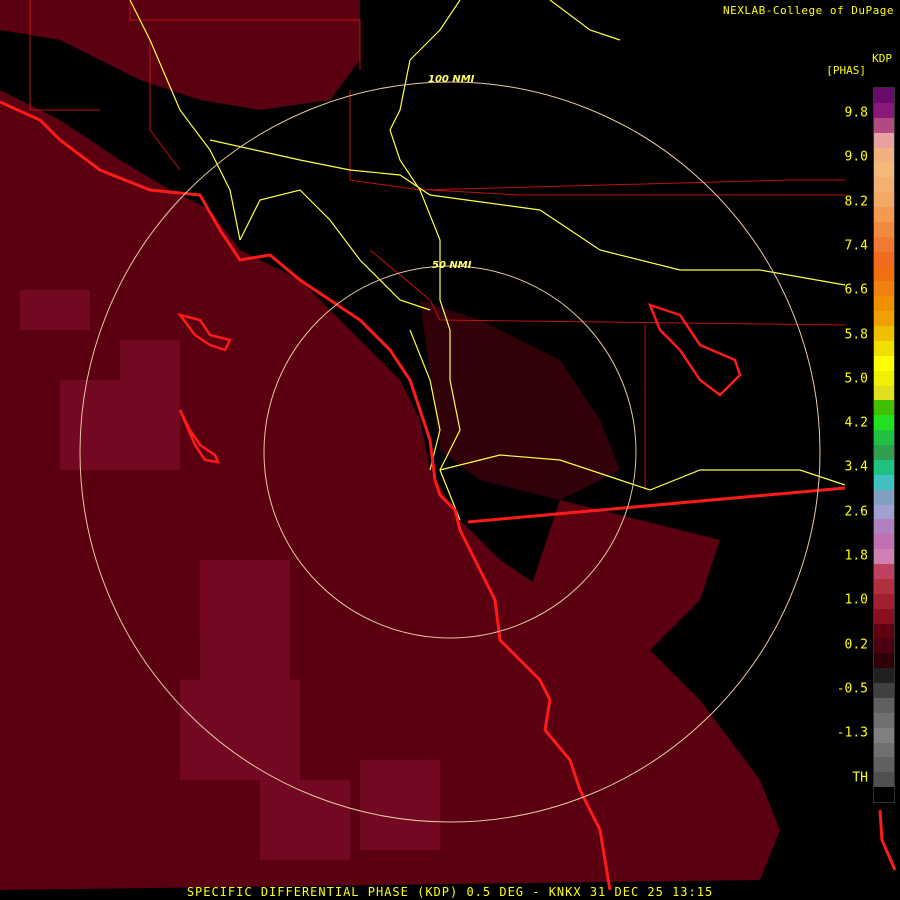  I want to click on legend-product-label: KDP, so click(882, 58).